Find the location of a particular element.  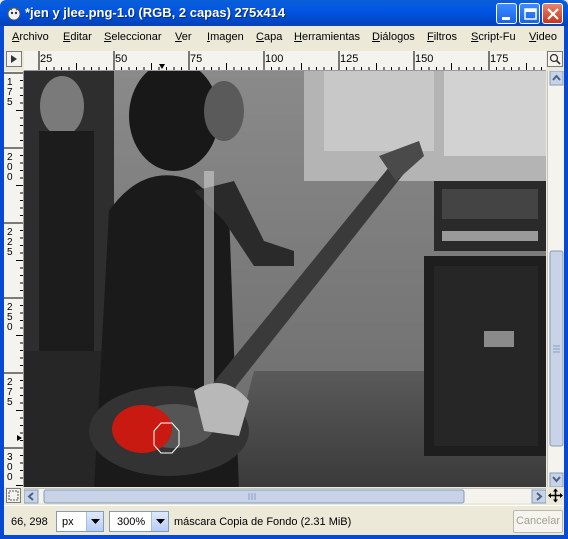

close-button is located at coordinates (552, 13).